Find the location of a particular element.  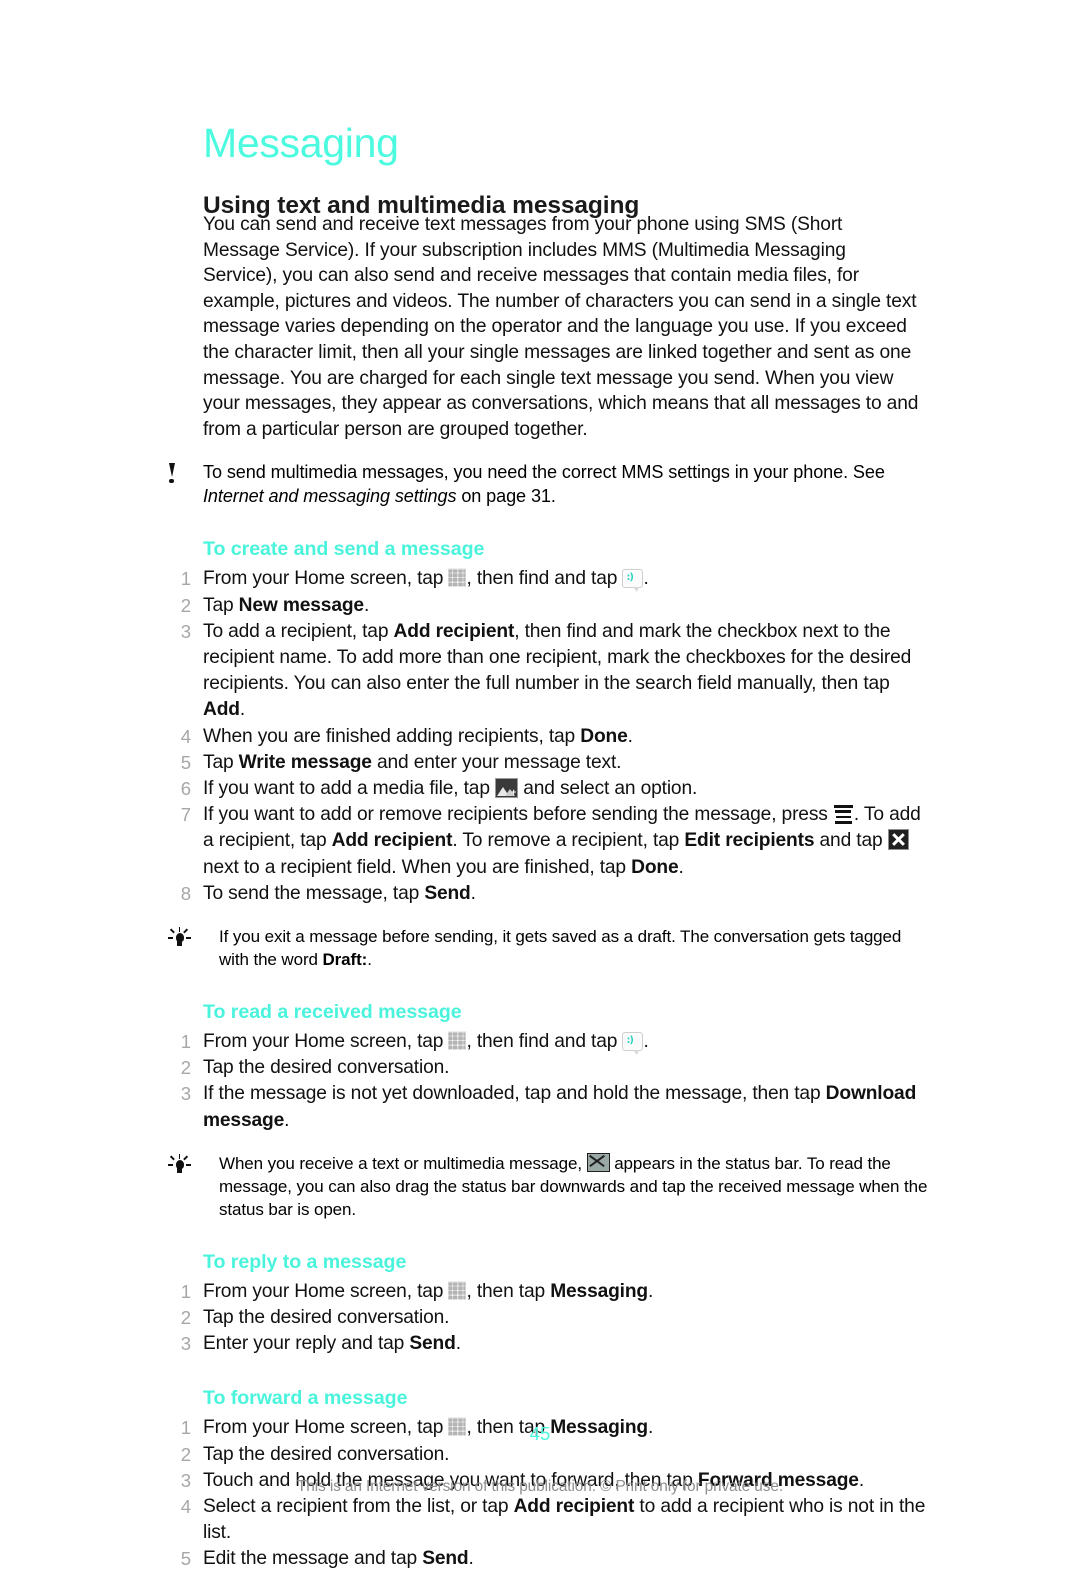

lightbulb-icon is located at coordinates (189, 939).